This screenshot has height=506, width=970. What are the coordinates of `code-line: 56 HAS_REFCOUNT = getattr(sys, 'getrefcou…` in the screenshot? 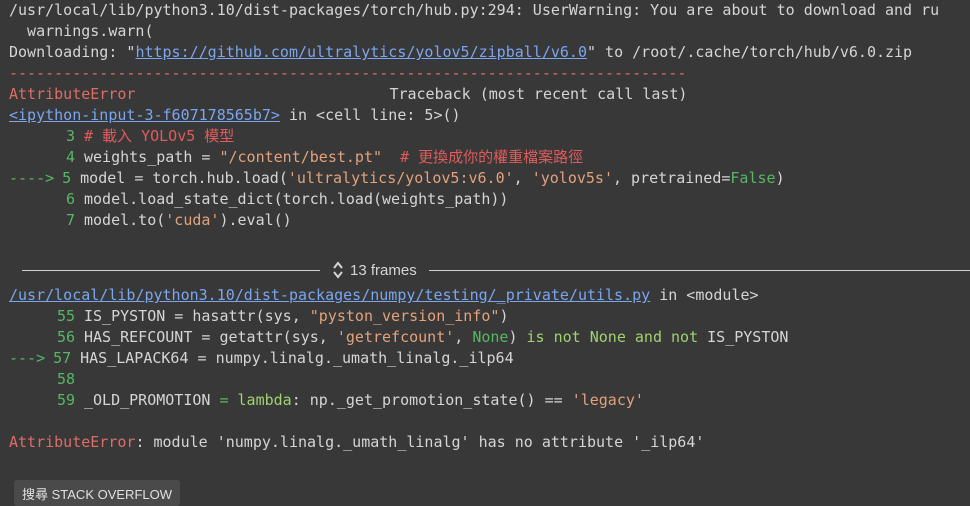 It's located at (422, 337).